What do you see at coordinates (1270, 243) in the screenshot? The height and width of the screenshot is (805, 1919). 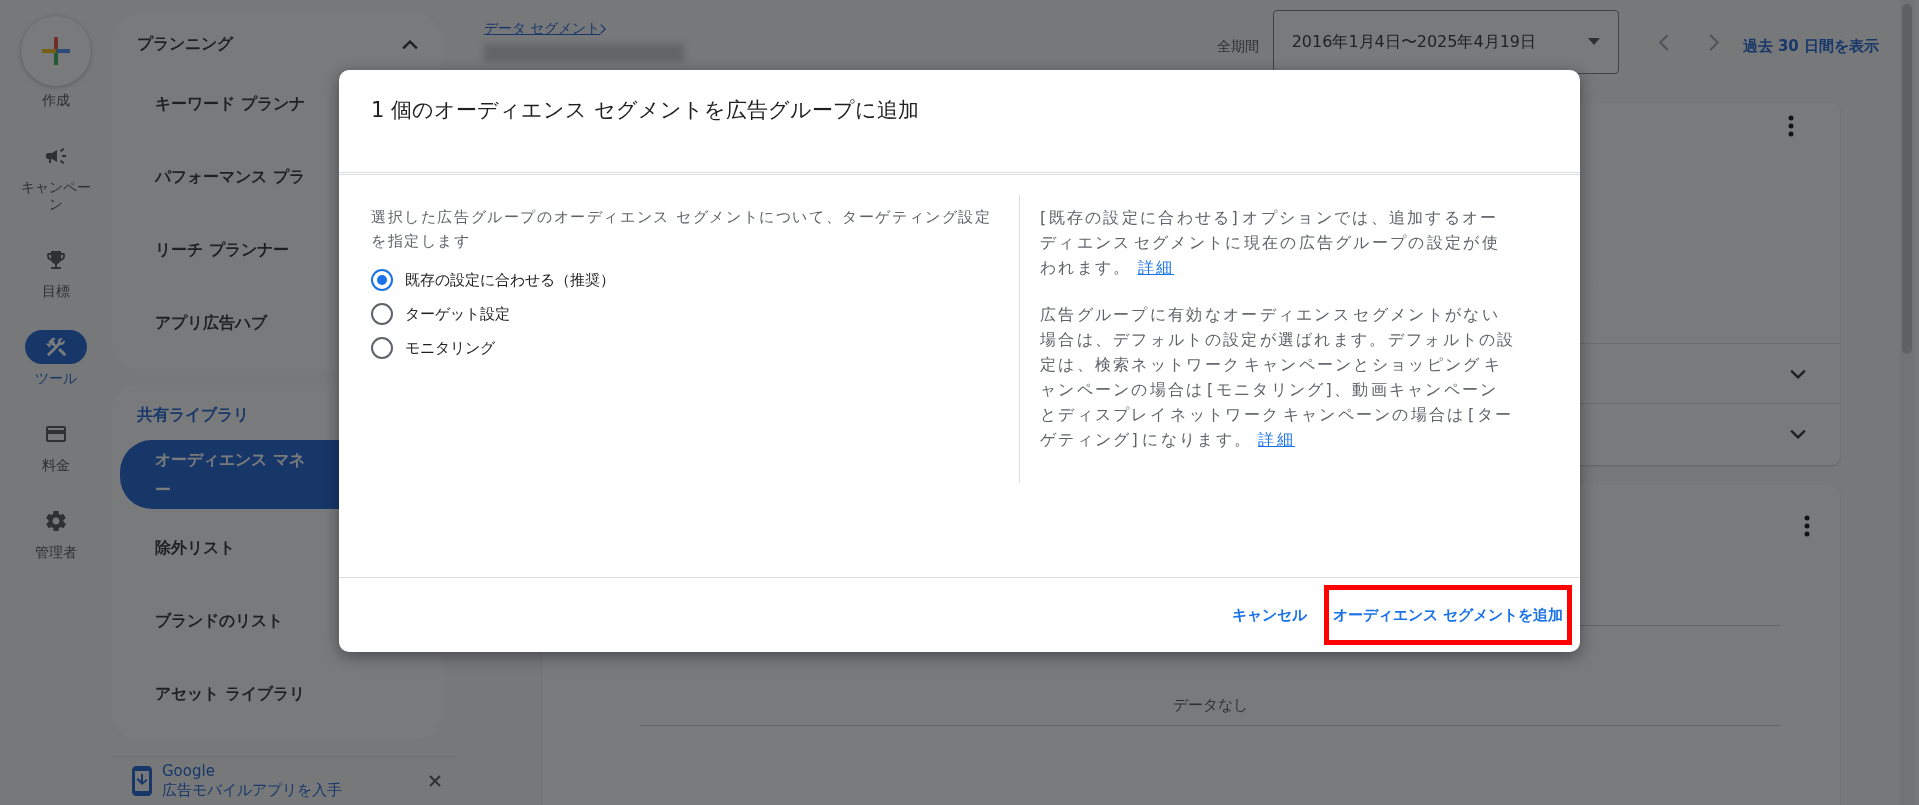 I see `help-paragraph: [既存の設定に合わせる] オプションでは、追加するオーディエンス セグメントに現在の広告グループの設定が使われます。 詳細` at bounding box center [1270, 243].